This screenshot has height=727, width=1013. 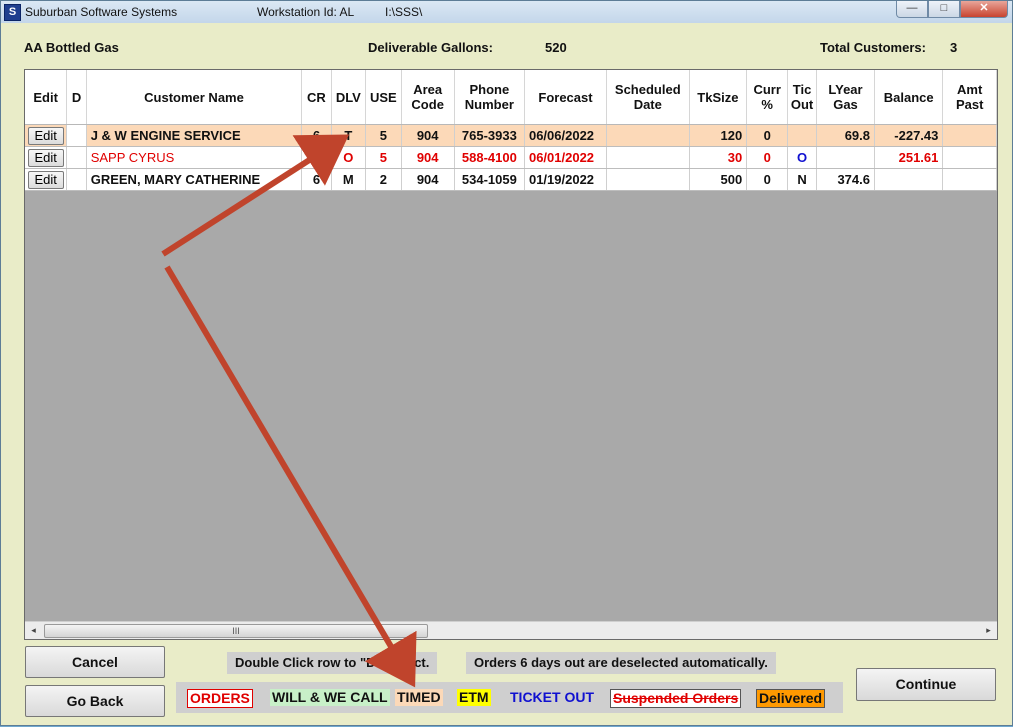 What do you see at coordinates (552, 697) in the screenshot?
I see `legend-ticket-out: TICKET OUT` at bounding box center [552, 697].